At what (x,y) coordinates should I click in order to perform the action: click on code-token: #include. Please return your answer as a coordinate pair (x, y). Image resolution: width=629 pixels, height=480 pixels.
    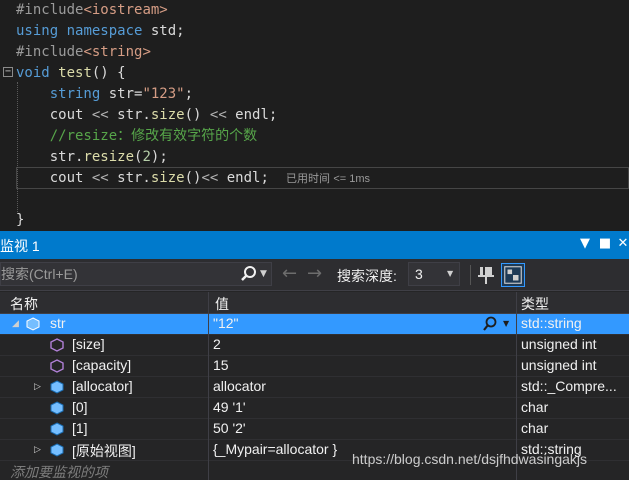
    Looking at the image, I should click on (50, 10).